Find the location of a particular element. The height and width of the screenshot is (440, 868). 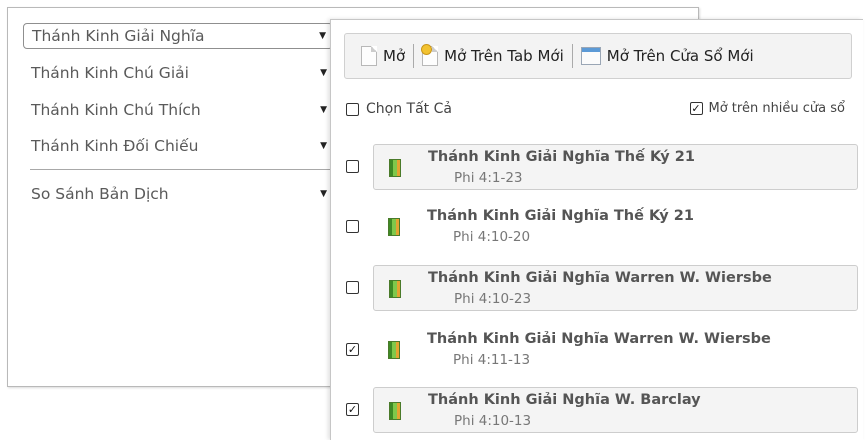

menu-item-chu-thich: Thánh Kinh Chú Thích ▼ is located at coordinates (178, 110).